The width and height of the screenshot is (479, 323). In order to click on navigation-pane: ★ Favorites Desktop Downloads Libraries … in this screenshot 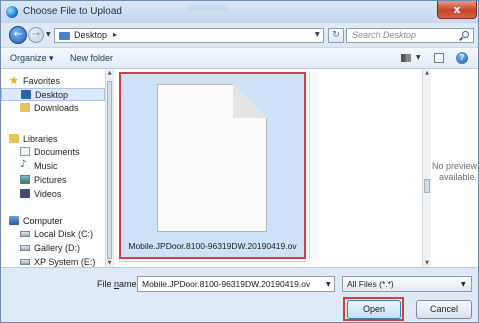, I will do `click(53, 168)`.